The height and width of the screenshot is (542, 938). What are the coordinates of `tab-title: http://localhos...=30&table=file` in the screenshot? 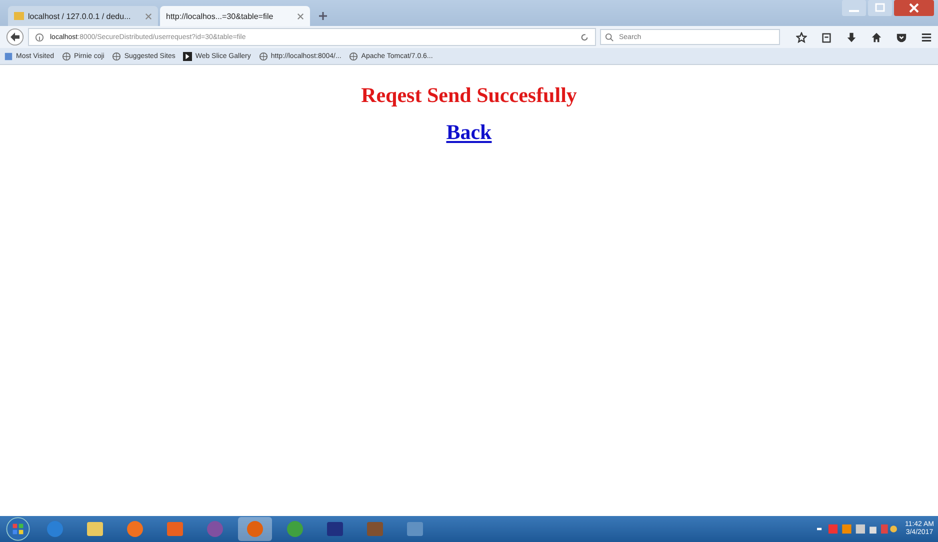 It's located at (220, 16).